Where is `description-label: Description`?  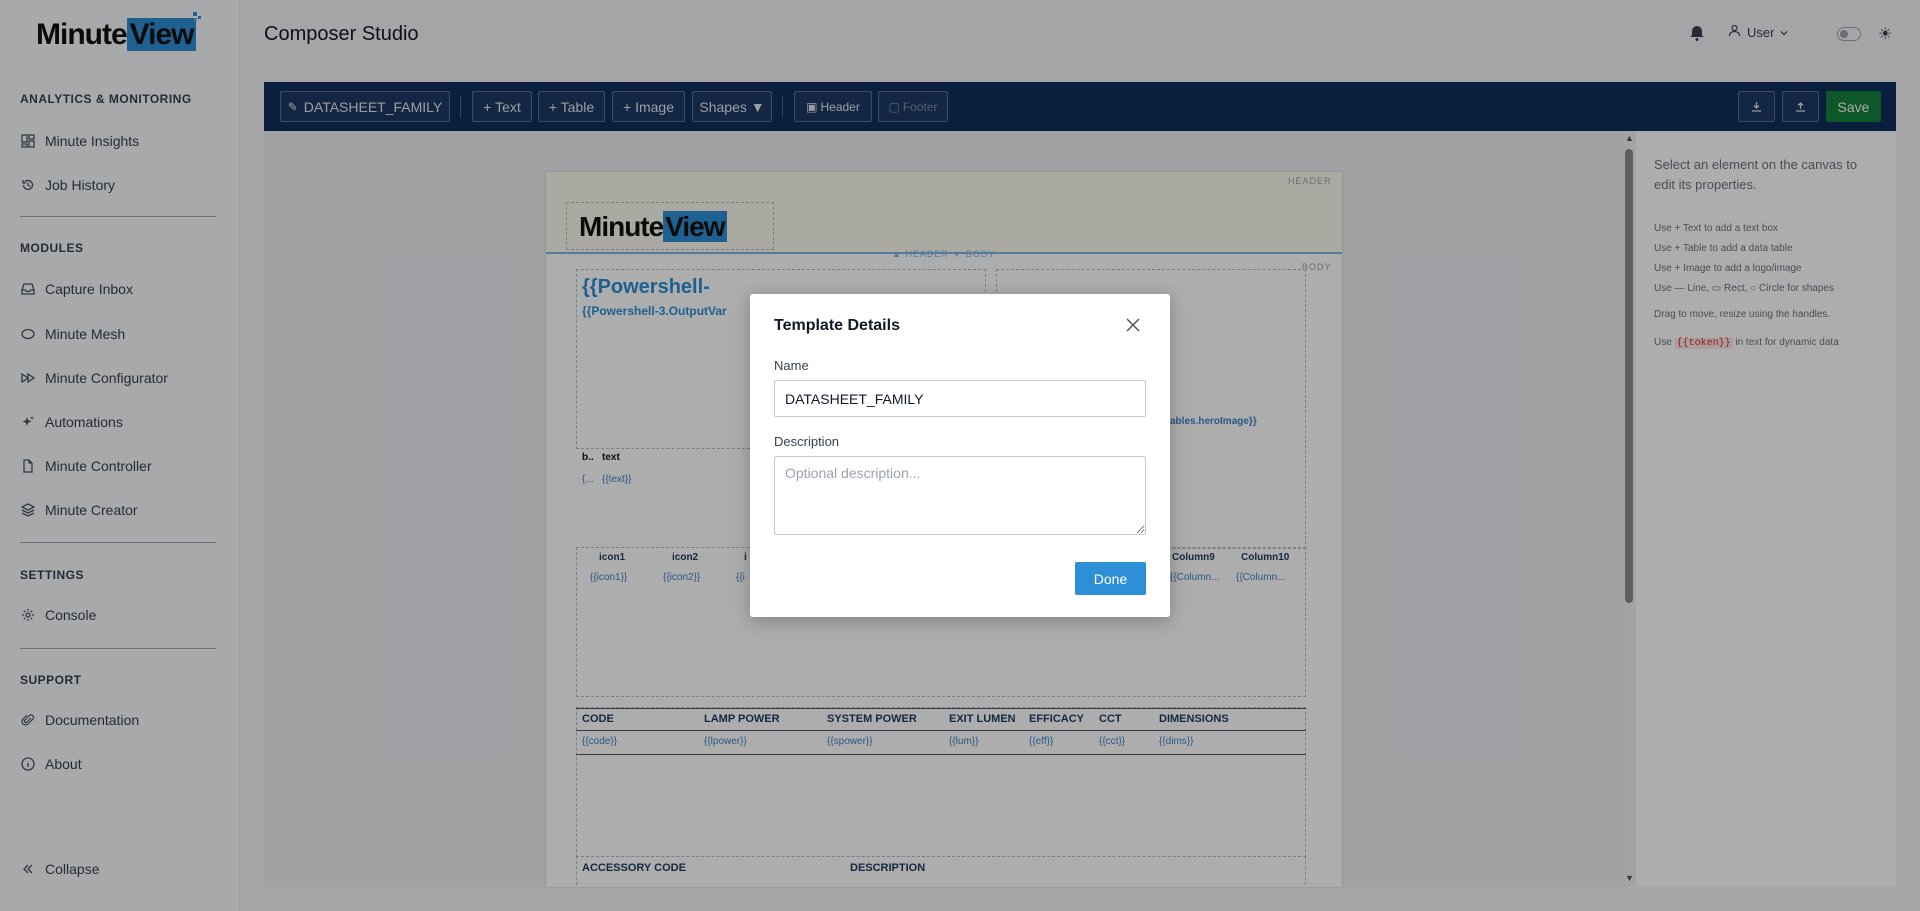 description-label: Description is located at coordinates (807, 441).